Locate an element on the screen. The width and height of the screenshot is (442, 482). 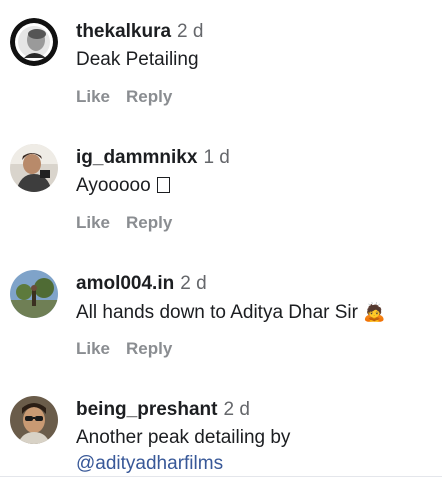
missing-glyph-icon is located at coordinates (163, 185).